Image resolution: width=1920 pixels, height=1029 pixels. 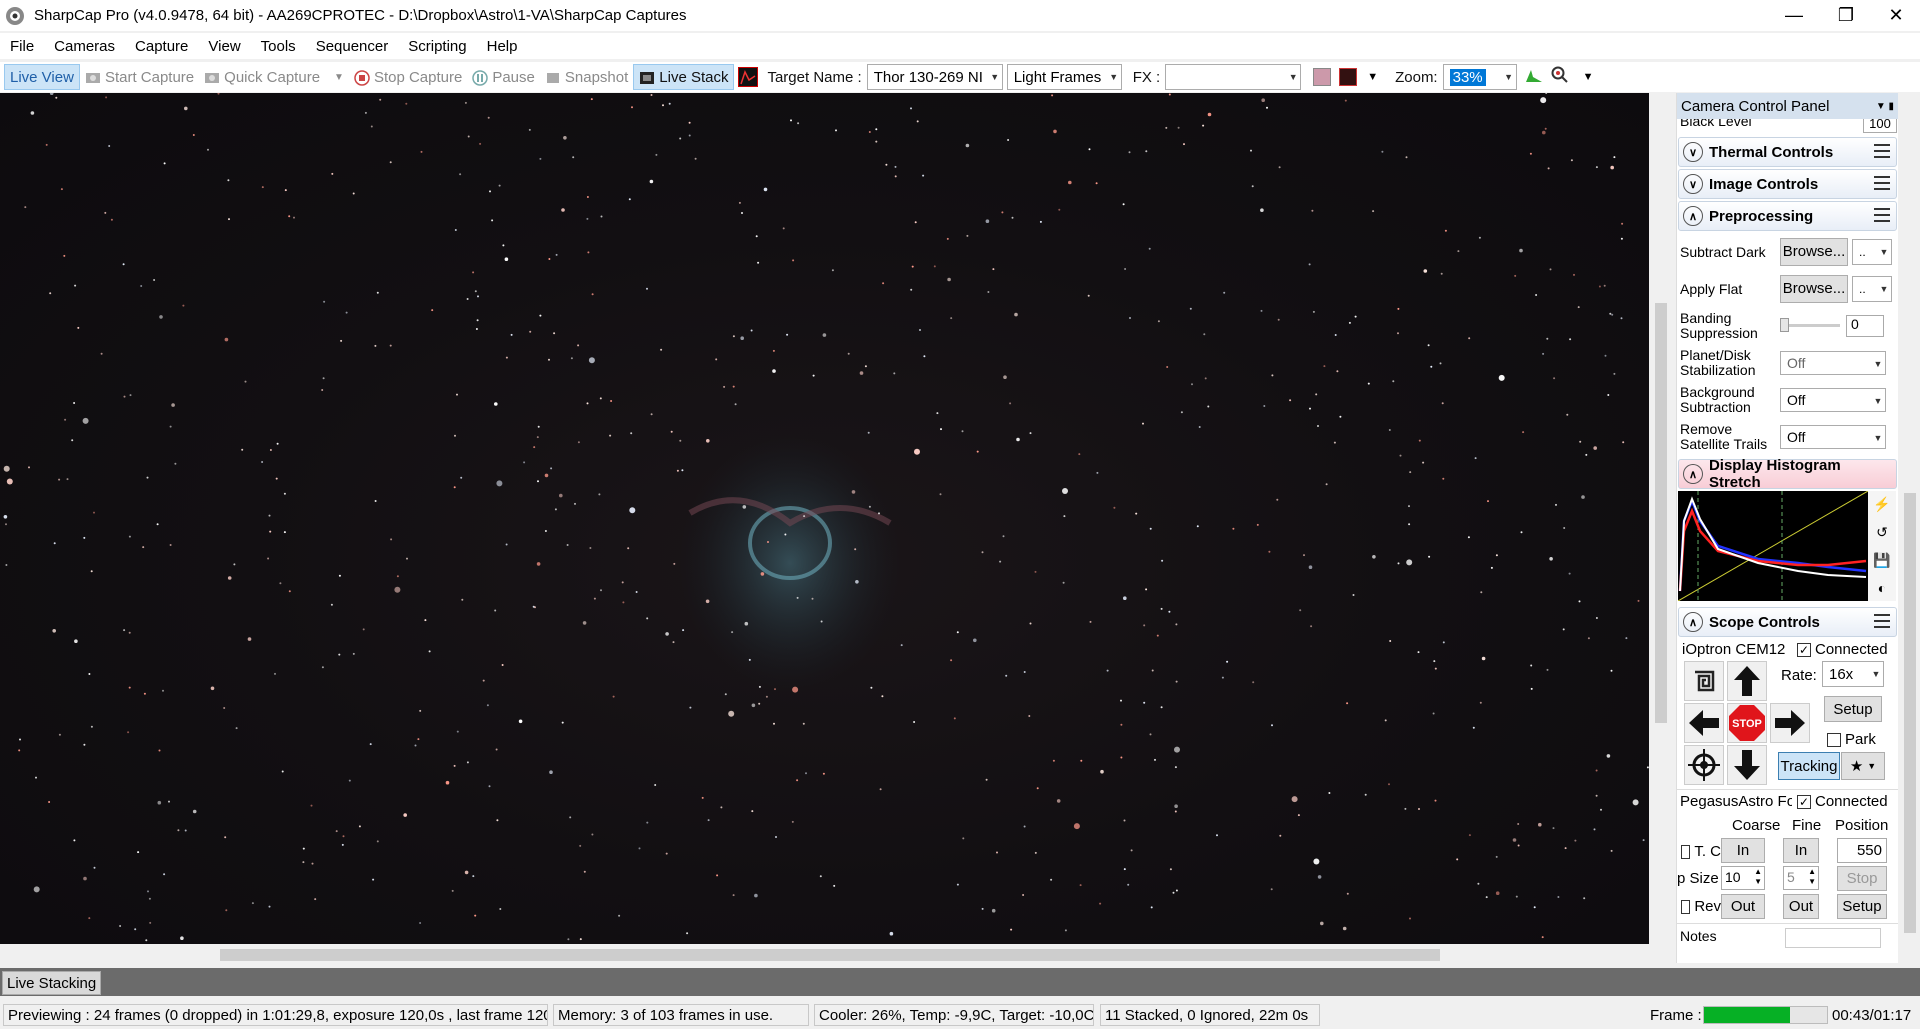 What do you see at coordinates (1756, 825) in the screenshot?
I see `coarse-label: Coarse` at bounding box center [1756, 825].